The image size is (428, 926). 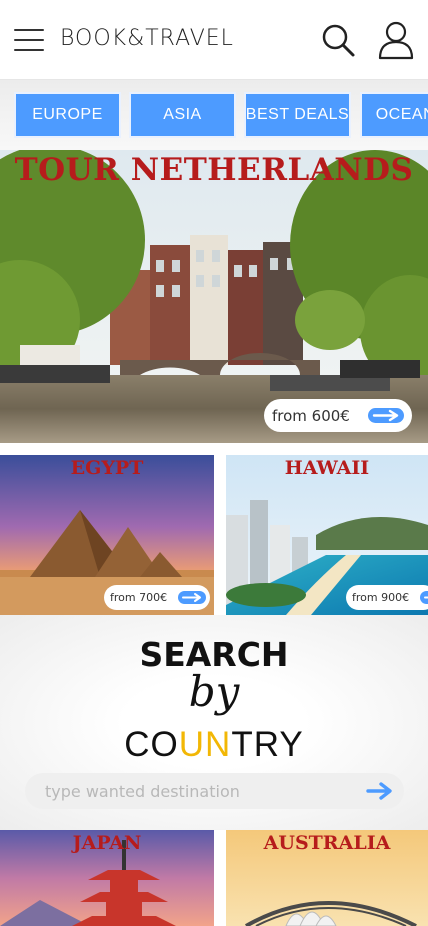 What do you see at coordinates (380, 791) in the screenshot?
I see `search-go-arrow-icon` at bounding box center [380, 791].